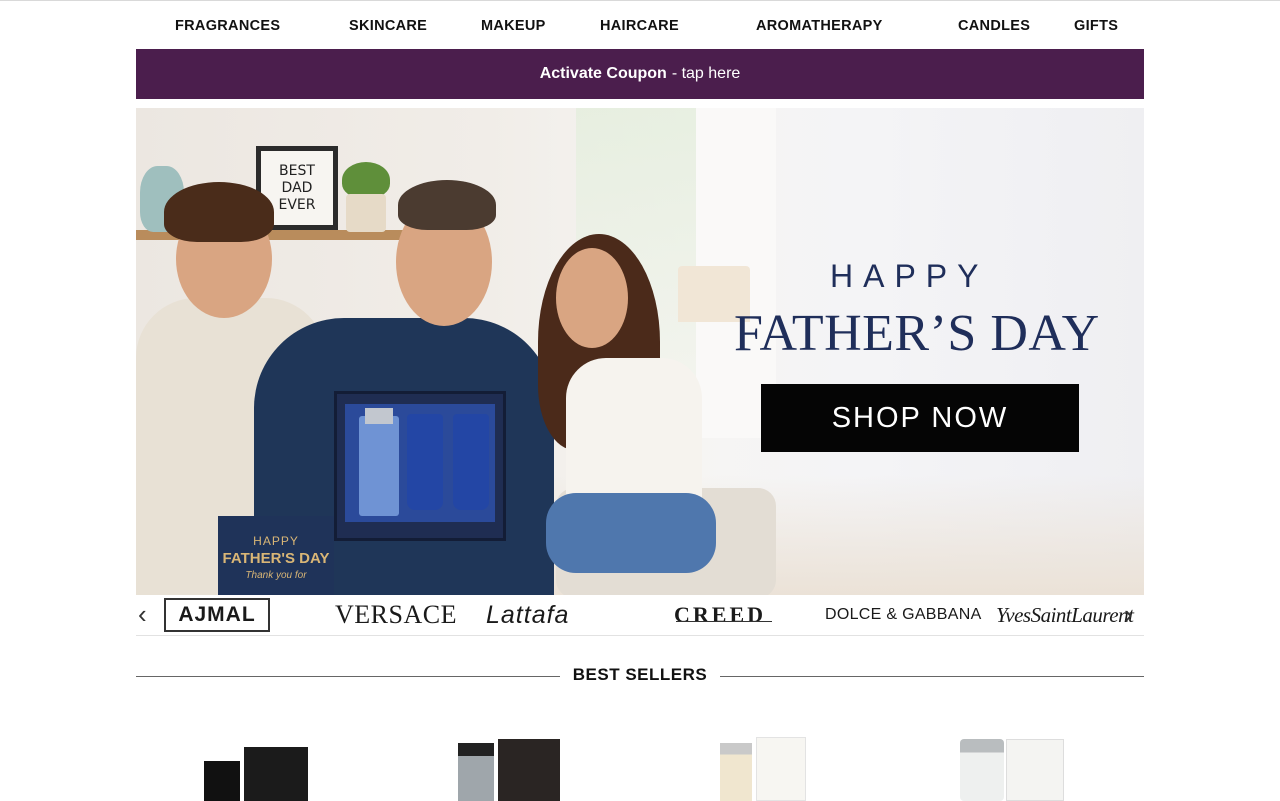  What do you see at coordinates (1035, 770) in the screenshot?
I see `product-4-box` at bounding box center [1035, 770].